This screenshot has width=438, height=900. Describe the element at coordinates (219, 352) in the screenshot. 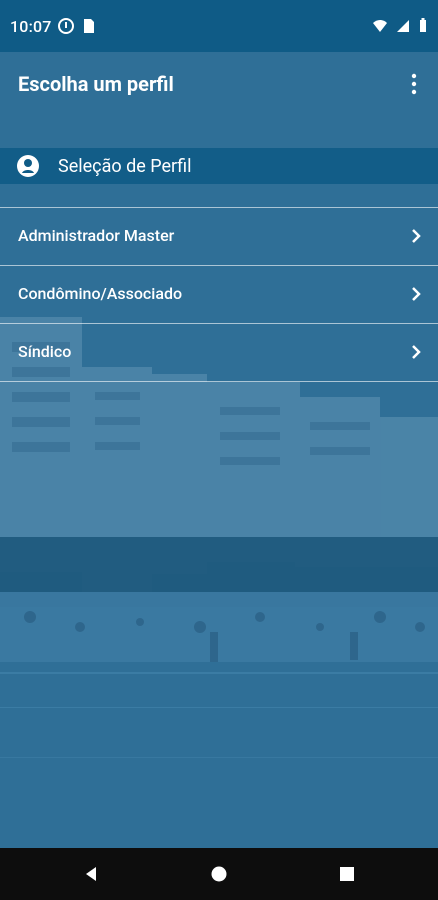

I see `profile-item-sindico: Síndico` at that location.